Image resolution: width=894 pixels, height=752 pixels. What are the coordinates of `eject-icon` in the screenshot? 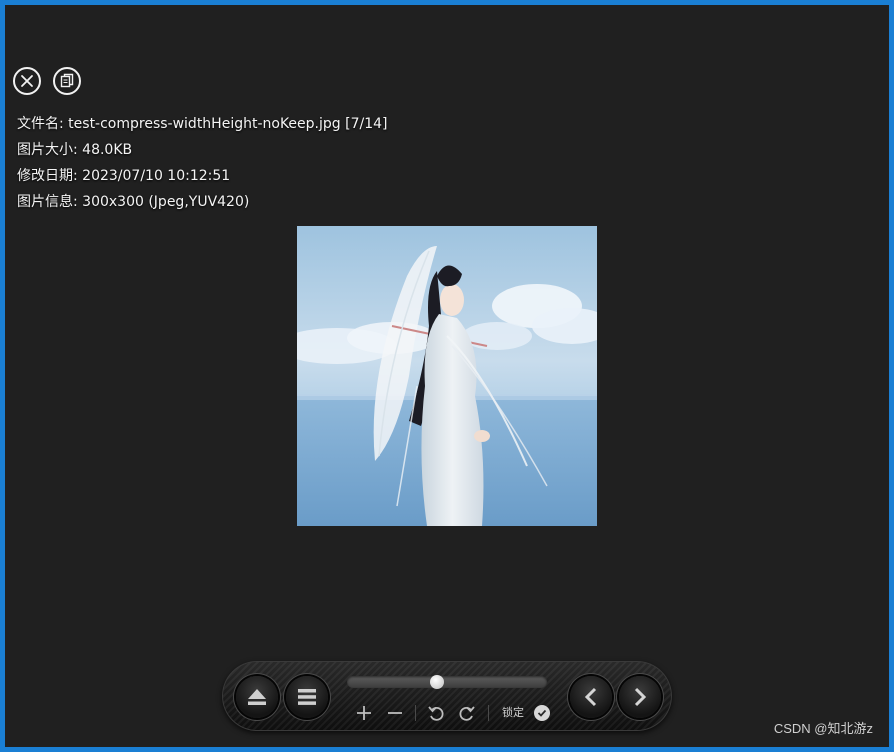 It's located at (257, 697).